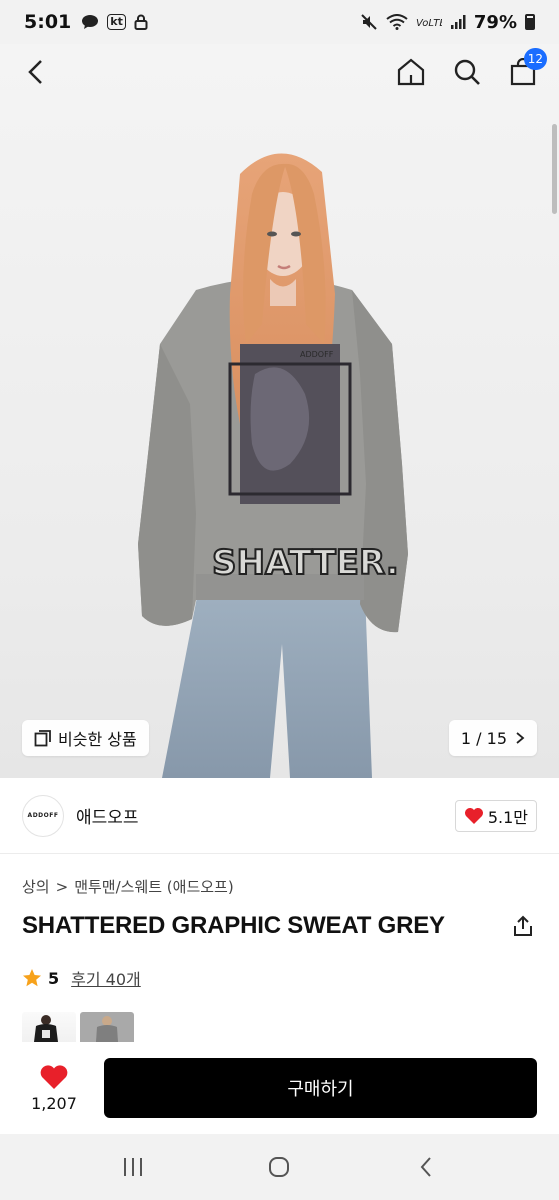 This screenshot has width=559, height=1200. I want to click on similar-products-button: 비슷한 상품, so click(85, 738).